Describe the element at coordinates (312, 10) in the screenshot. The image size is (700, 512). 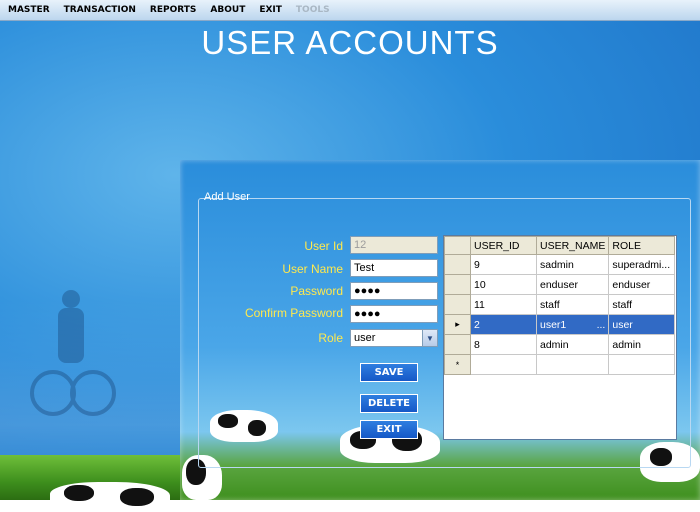
I see `menu-tools: TOOLS` at that location.